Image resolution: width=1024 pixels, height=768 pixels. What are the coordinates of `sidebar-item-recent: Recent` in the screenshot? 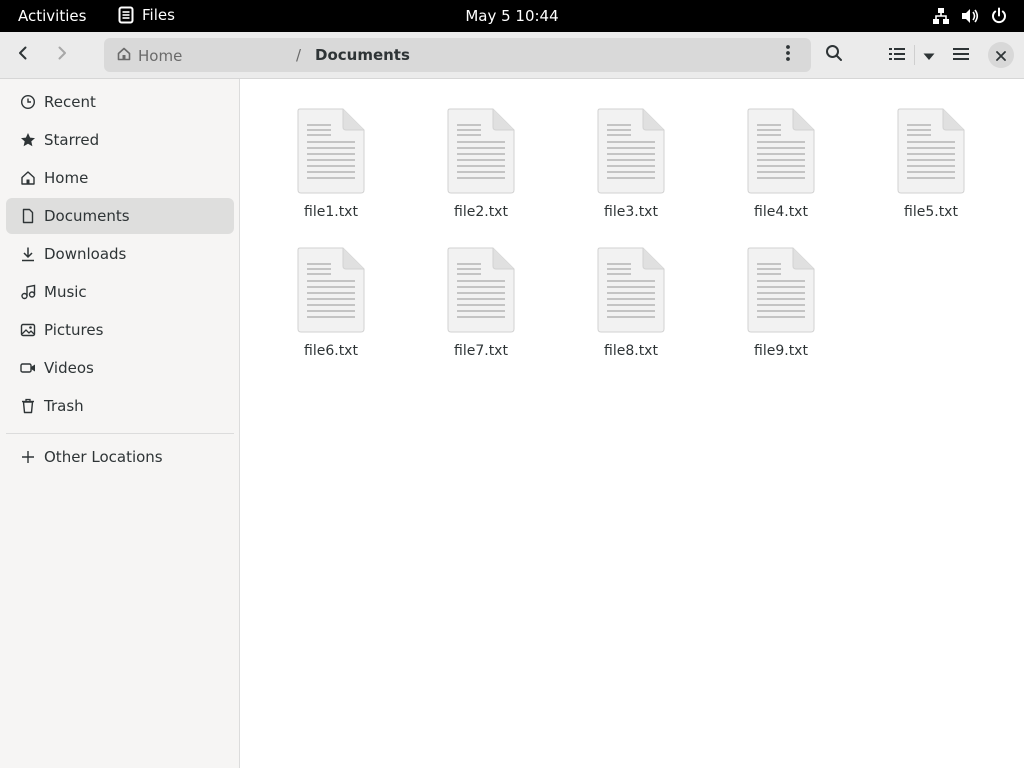 It's located at (120, 102).